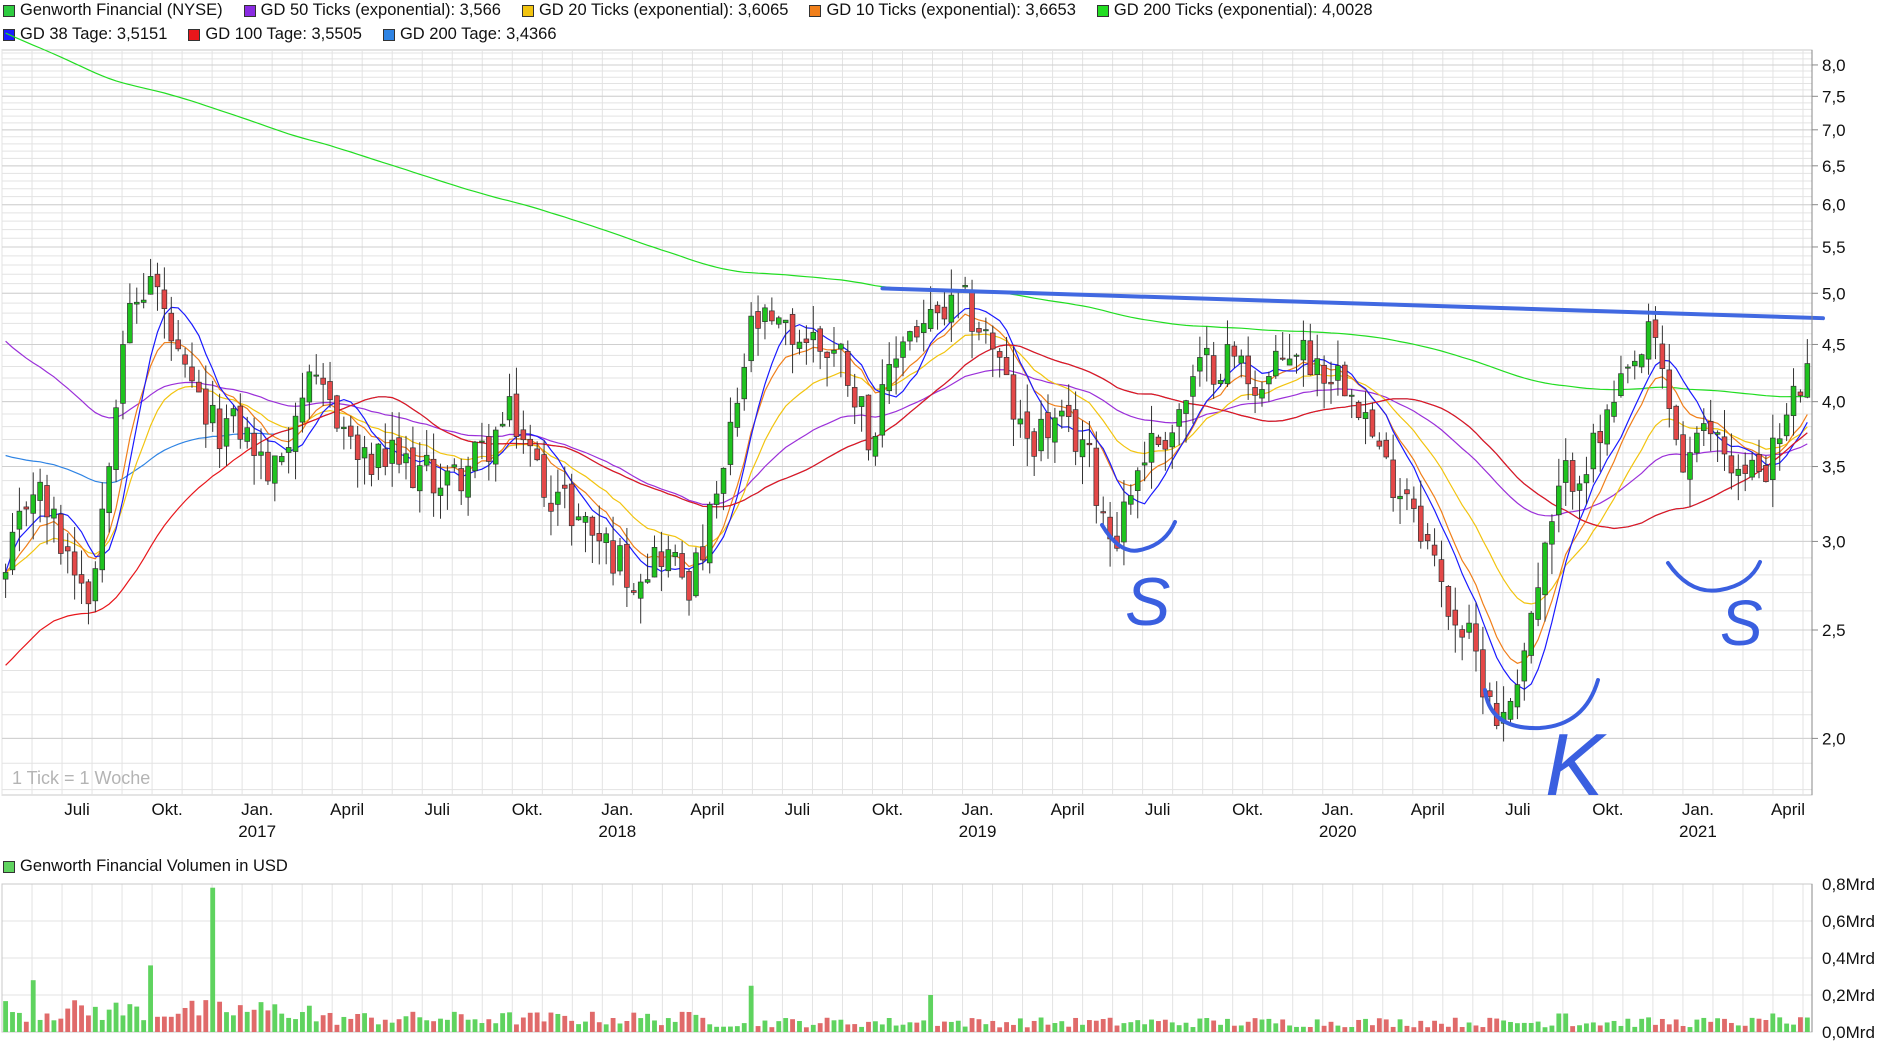 This screenshot has width=1880, height=1048. I want to click on y-tick-label: 2,5, so click(1834, 630).